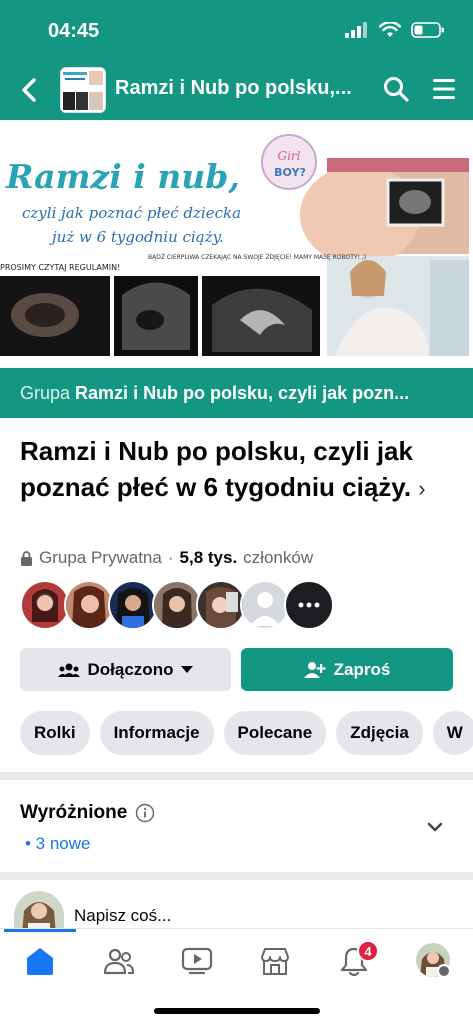 The width and height of the screenshot is (473, 1025). What do you see at coordinates (45, 393) in the screenshot?
I see `strip-prefix: Grupa` at bounding box center [45, 393].